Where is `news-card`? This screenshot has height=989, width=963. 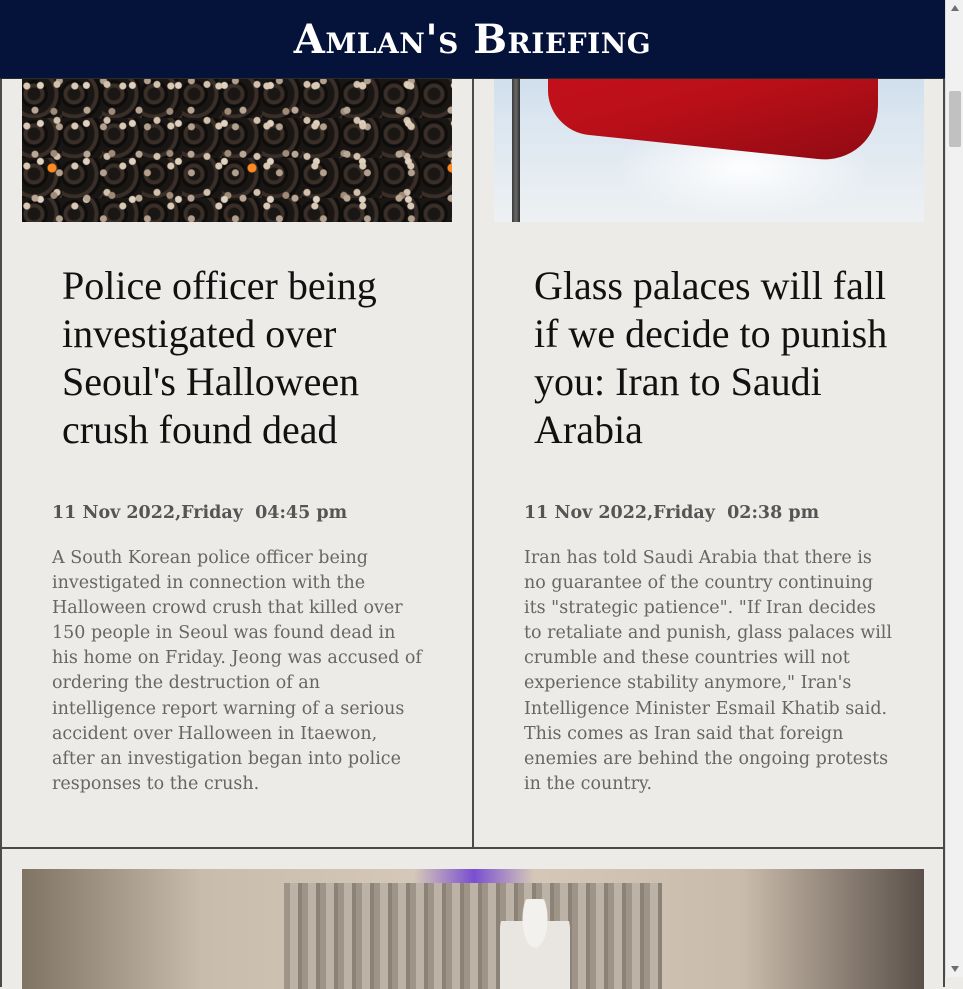
news-card is located at coordinates (472, 918).